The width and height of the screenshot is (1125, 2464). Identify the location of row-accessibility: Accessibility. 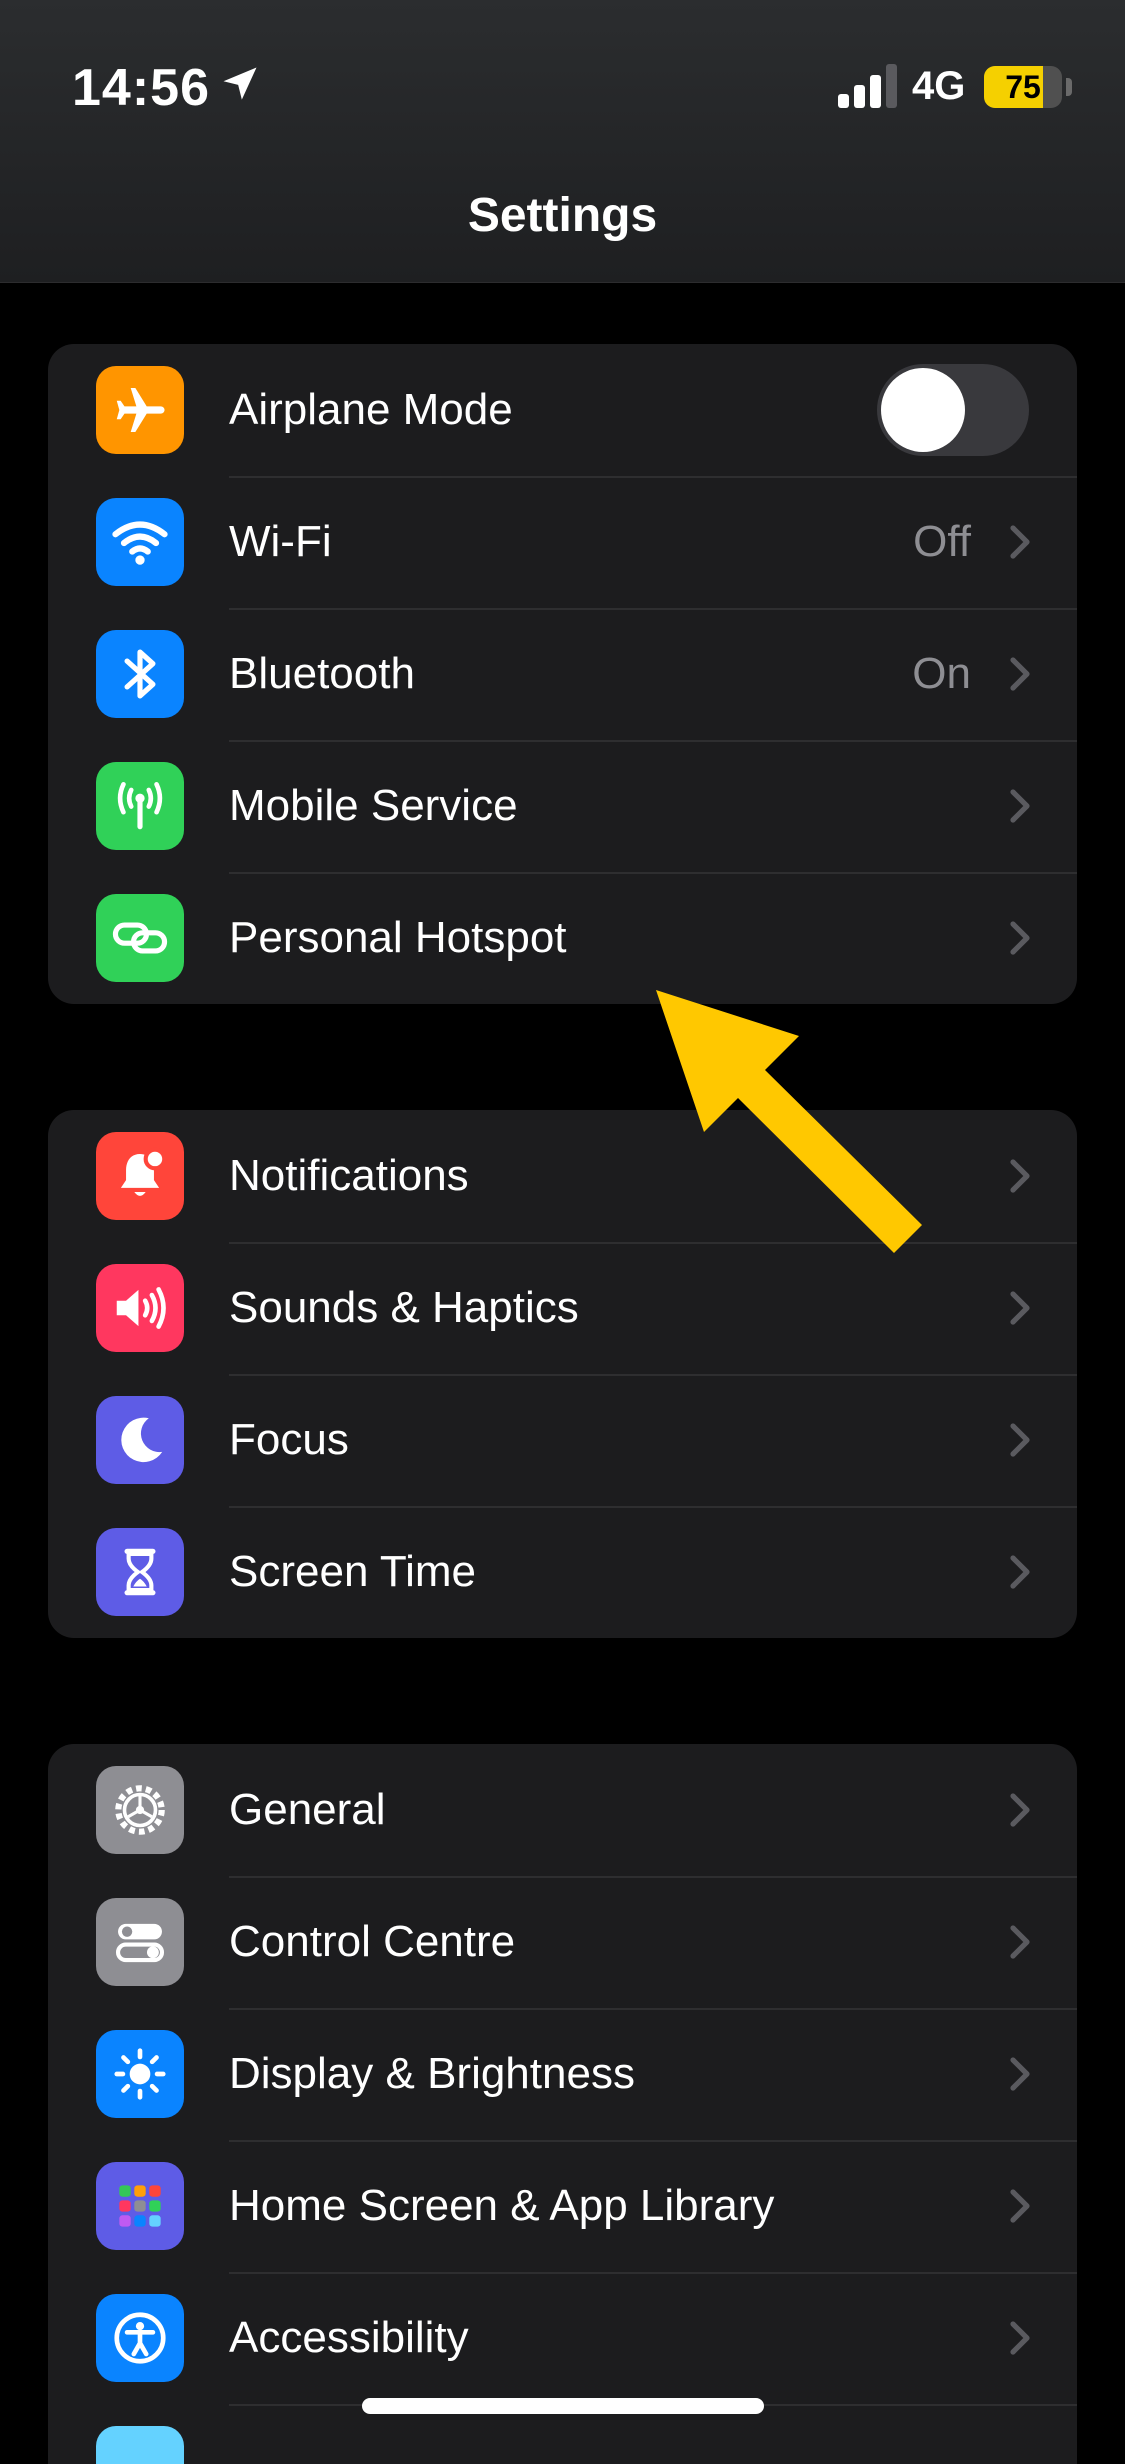
(562, 2338).